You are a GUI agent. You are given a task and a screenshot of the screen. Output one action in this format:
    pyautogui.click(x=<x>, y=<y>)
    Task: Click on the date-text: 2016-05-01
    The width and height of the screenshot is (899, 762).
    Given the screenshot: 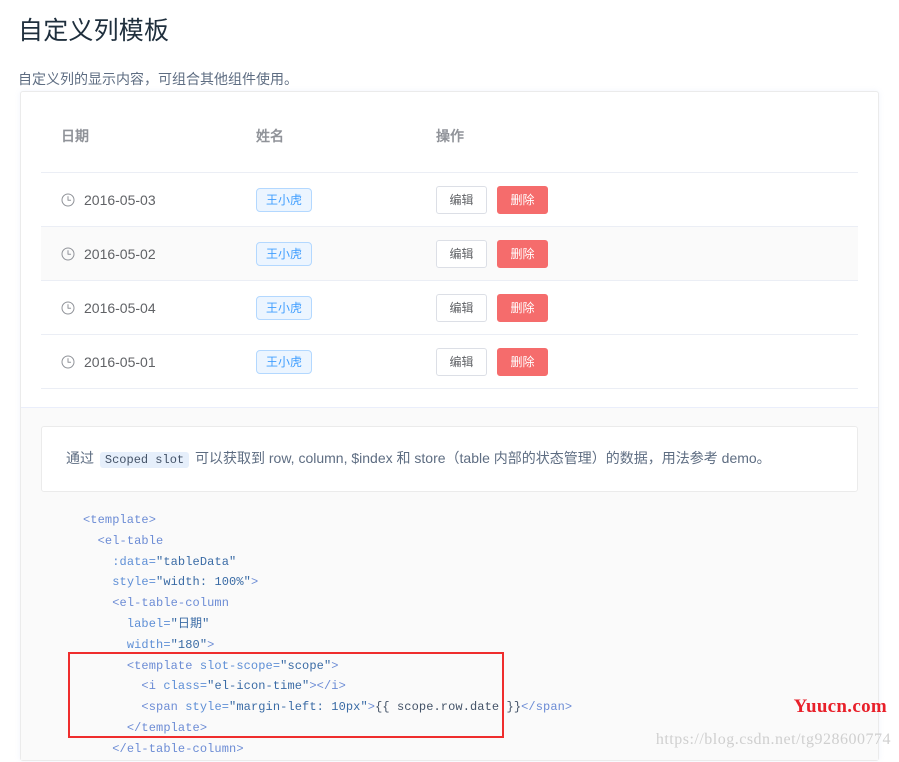 What is the action you would take?
    pyautogui.click(x=120, y=361)
    